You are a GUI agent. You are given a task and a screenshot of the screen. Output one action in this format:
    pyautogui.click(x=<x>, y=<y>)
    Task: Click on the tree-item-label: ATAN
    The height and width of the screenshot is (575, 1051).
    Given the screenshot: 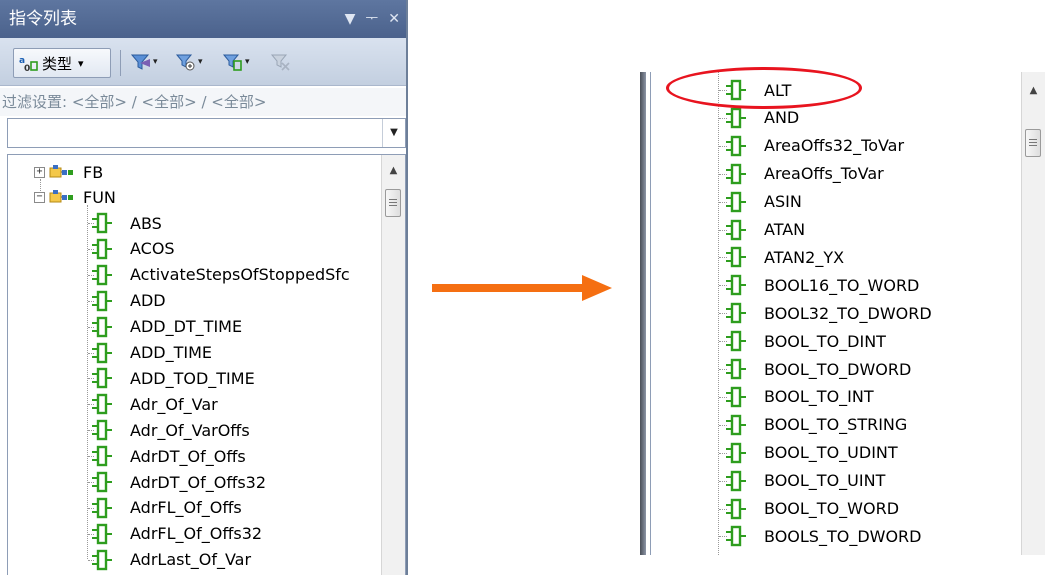 What is the action you would take?
    pyautogui.click(x=785, y=229)
    